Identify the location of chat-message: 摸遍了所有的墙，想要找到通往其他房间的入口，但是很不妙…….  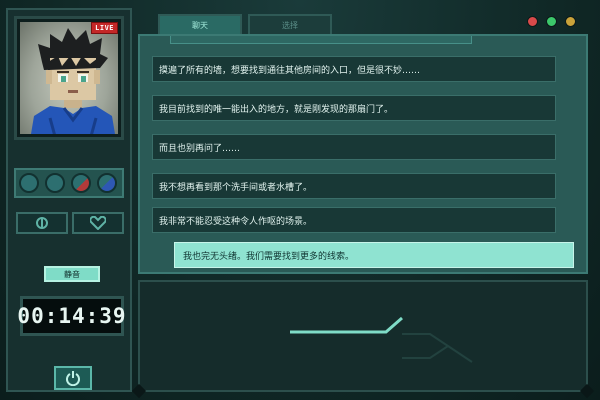
(354, 69).